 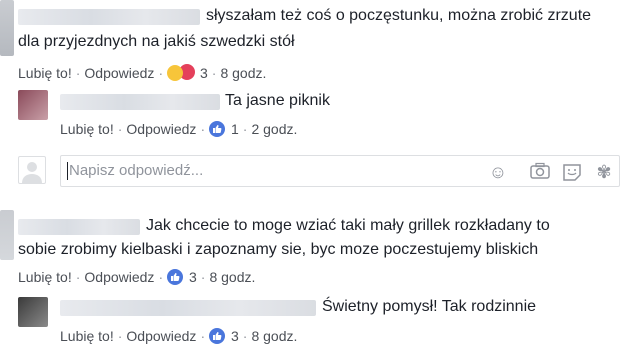 I want to click on reaction-count: 1, so click(x=235, y=129).